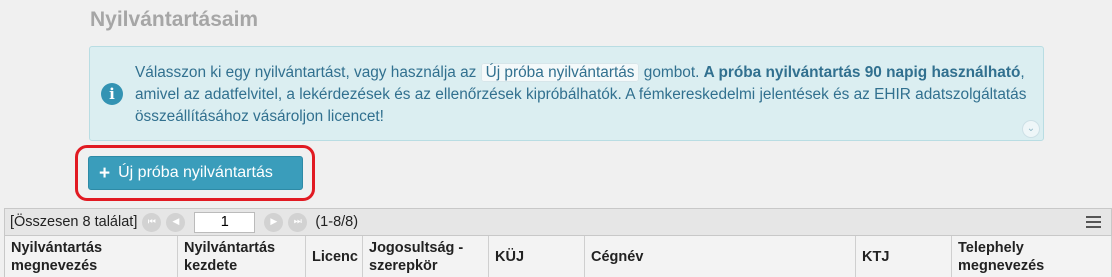 This screenshot has width=1112, height=277. Describe the element at coordinates (174, 19) in the screenshot. I see `page-title: Nyilvántartásaim` at that location.